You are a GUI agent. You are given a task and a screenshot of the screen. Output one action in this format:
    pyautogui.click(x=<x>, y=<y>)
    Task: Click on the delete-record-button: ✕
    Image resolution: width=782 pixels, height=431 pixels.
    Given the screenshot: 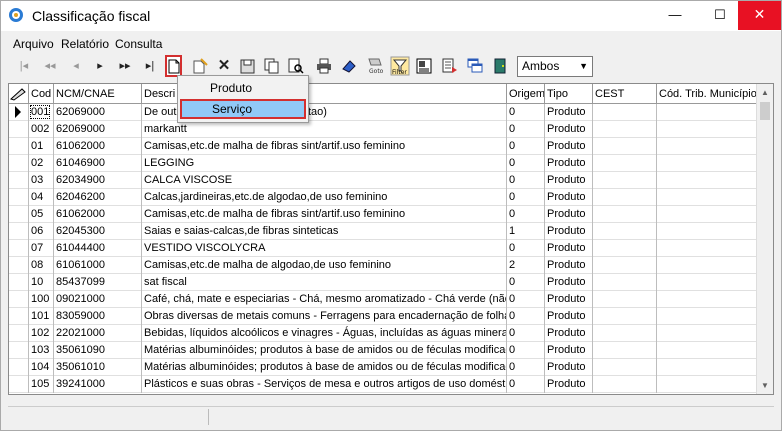 What is the action you would take?
    pyautogui.click(x=224, y=66)
    